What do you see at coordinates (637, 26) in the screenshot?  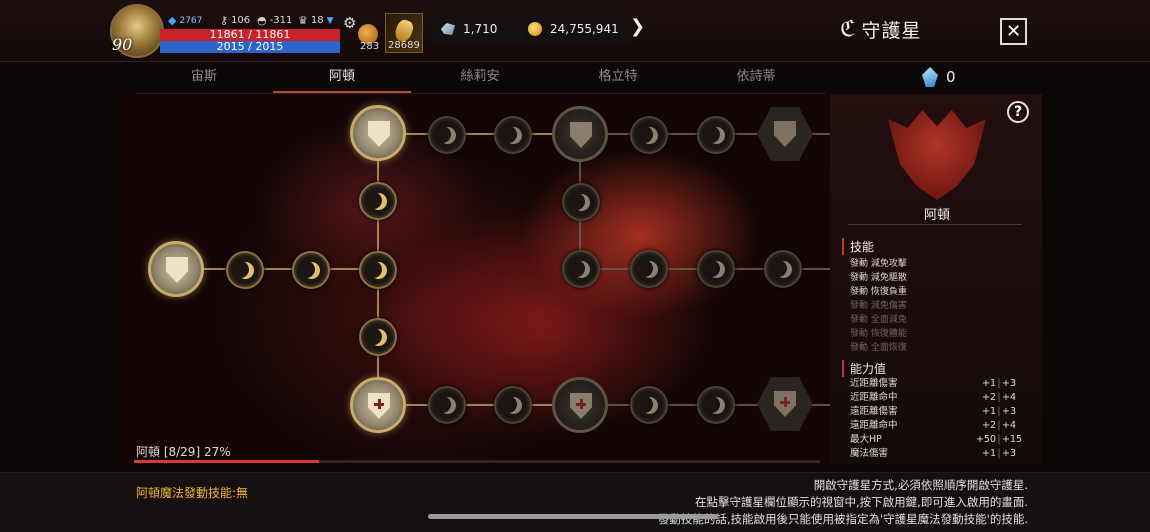 I see `chevron-right-icon: ❯` at bounding box center [637, 26].